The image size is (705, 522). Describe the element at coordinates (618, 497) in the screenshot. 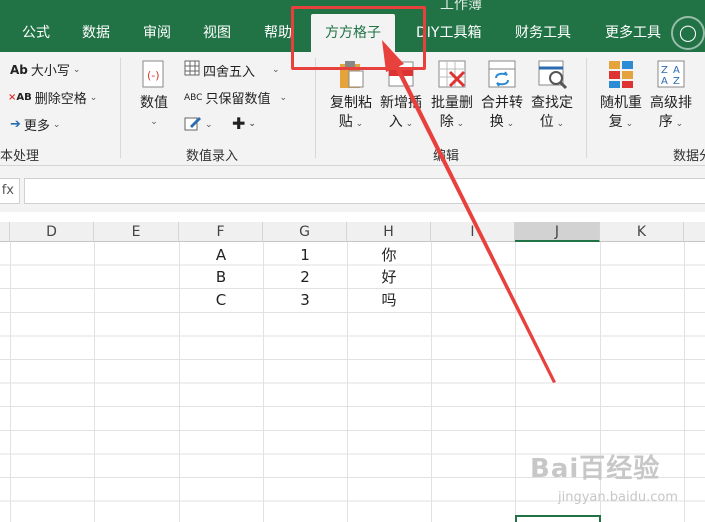

I see `watermark-url: jingyan.baidu.com` at that location.